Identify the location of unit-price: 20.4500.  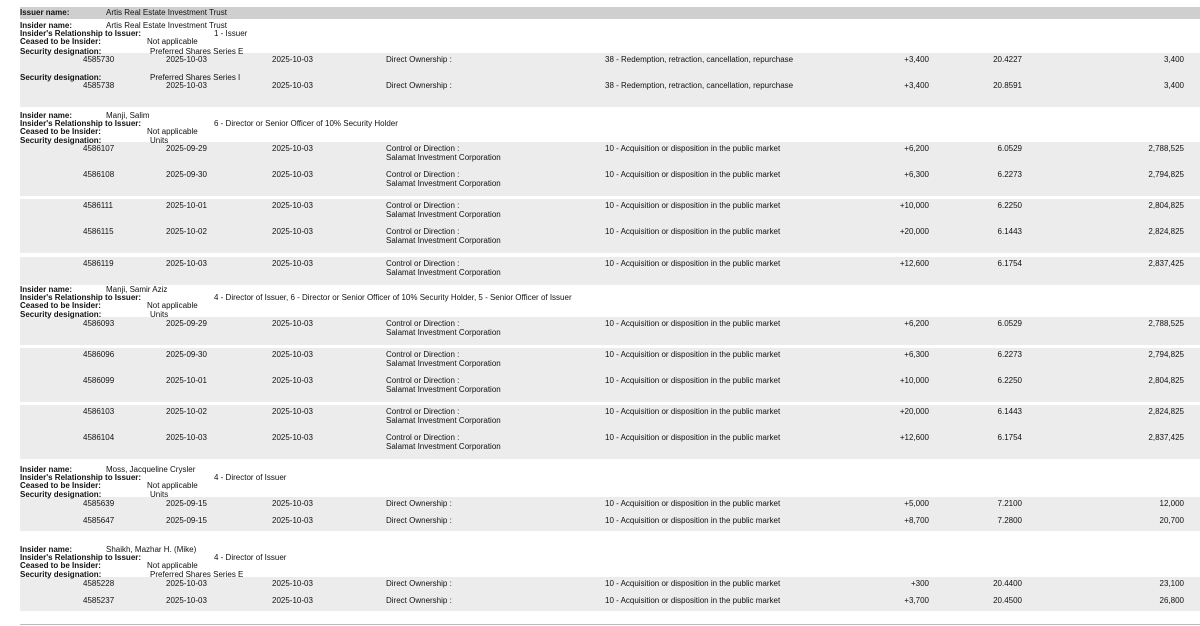
(1007, 600).